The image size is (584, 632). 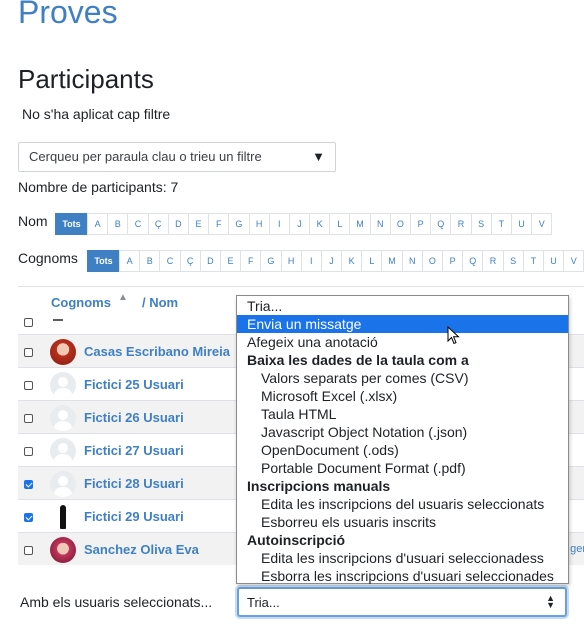 What do you see at coordinates (134, 483) in the screenshot?
I see `user-name-link: Fictici 28 Usuari` at bounding box center [134, 483].